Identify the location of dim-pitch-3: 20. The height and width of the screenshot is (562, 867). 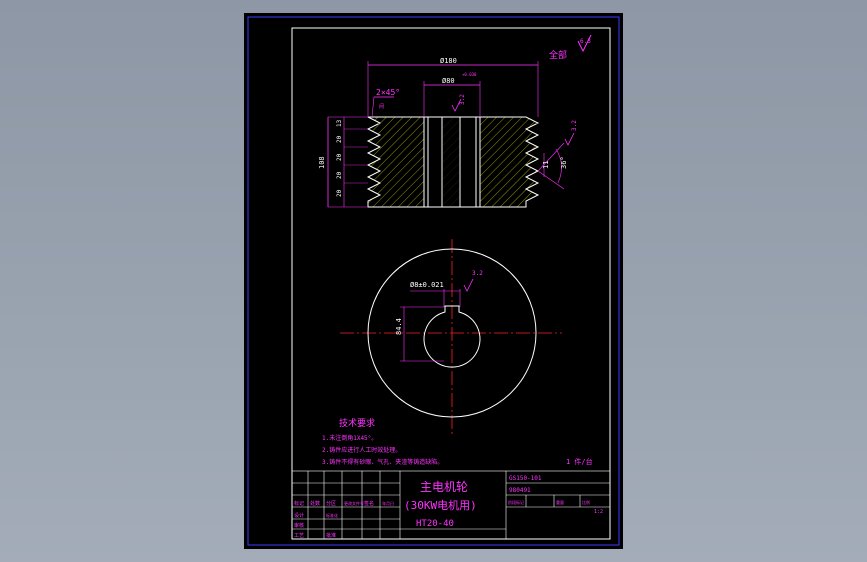
(339, 157).